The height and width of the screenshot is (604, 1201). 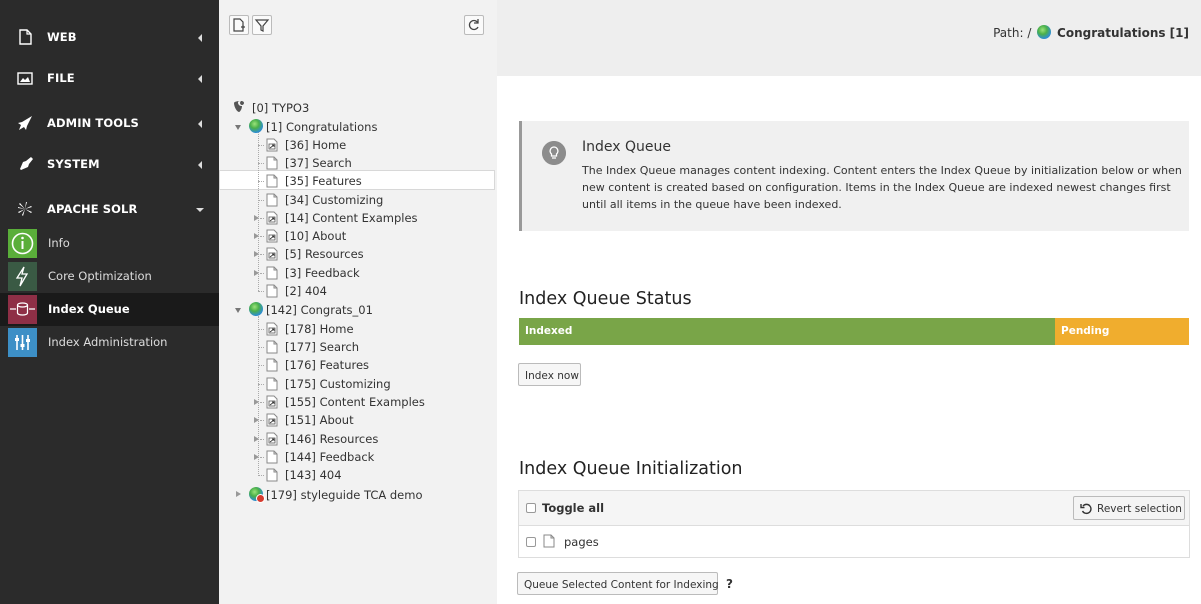 I want to click on tree-node-label: [37] Search, so click(x=318, y=163).